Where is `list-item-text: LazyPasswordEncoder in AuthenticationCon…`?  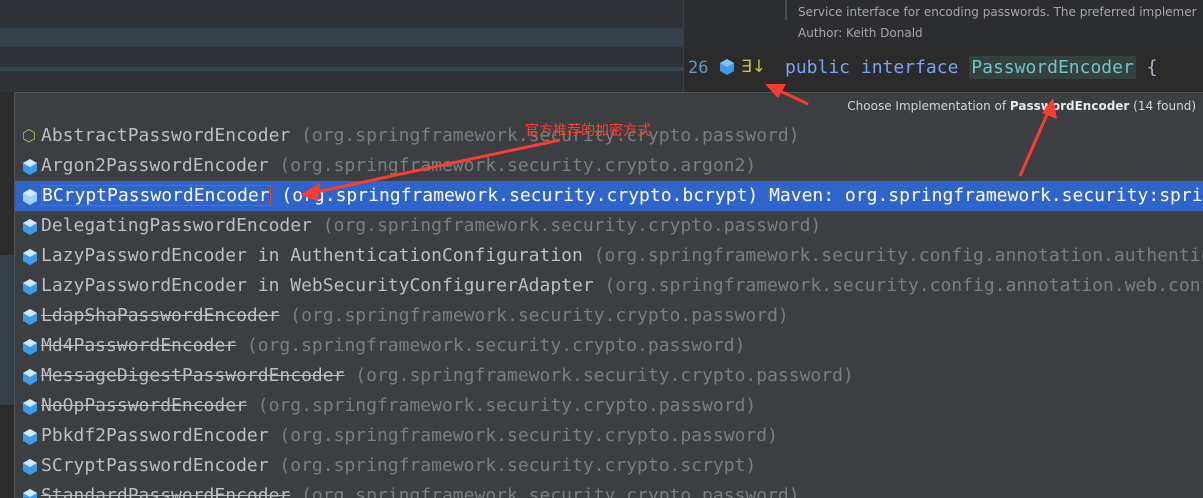
list-item-text: LazyPasswordEncoder in AuthenticationCon… is located at coordinates (622, 256).